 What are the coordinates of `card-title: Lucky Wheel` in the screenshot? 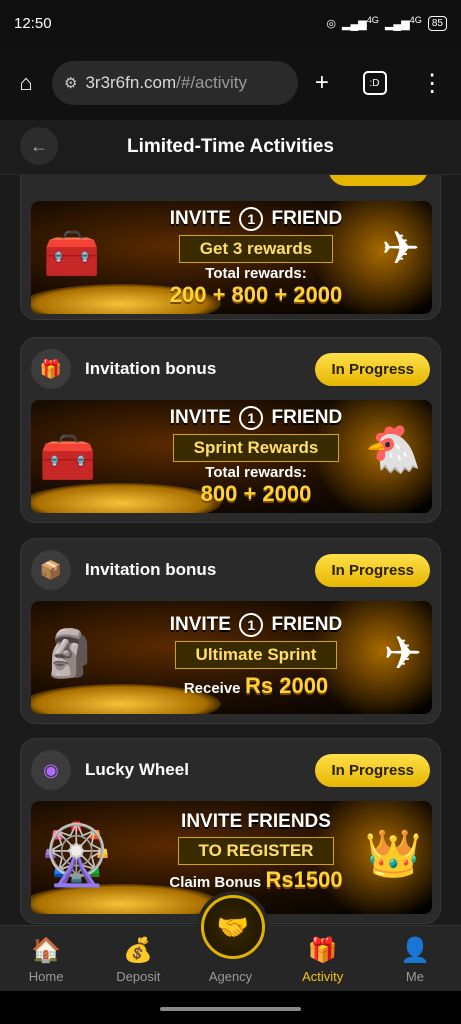 It's located at (137, 769).